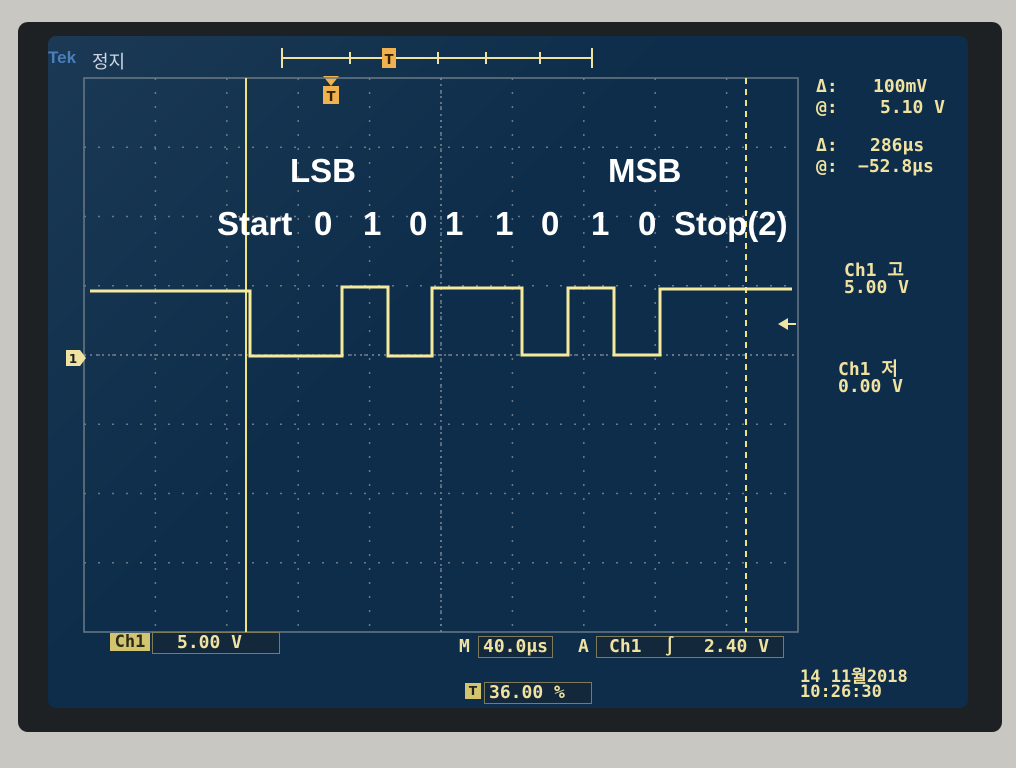 This screenshot has height=768, width=1016. I want to click on timebase-prefix: M, so click(464, 646).